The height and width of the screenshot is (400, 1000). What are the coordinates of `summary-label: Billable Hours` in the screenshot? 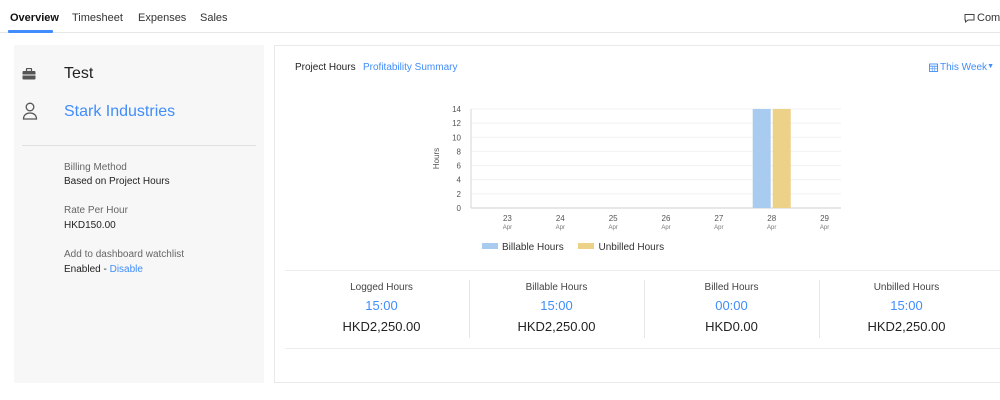 It's located at (556, 287).